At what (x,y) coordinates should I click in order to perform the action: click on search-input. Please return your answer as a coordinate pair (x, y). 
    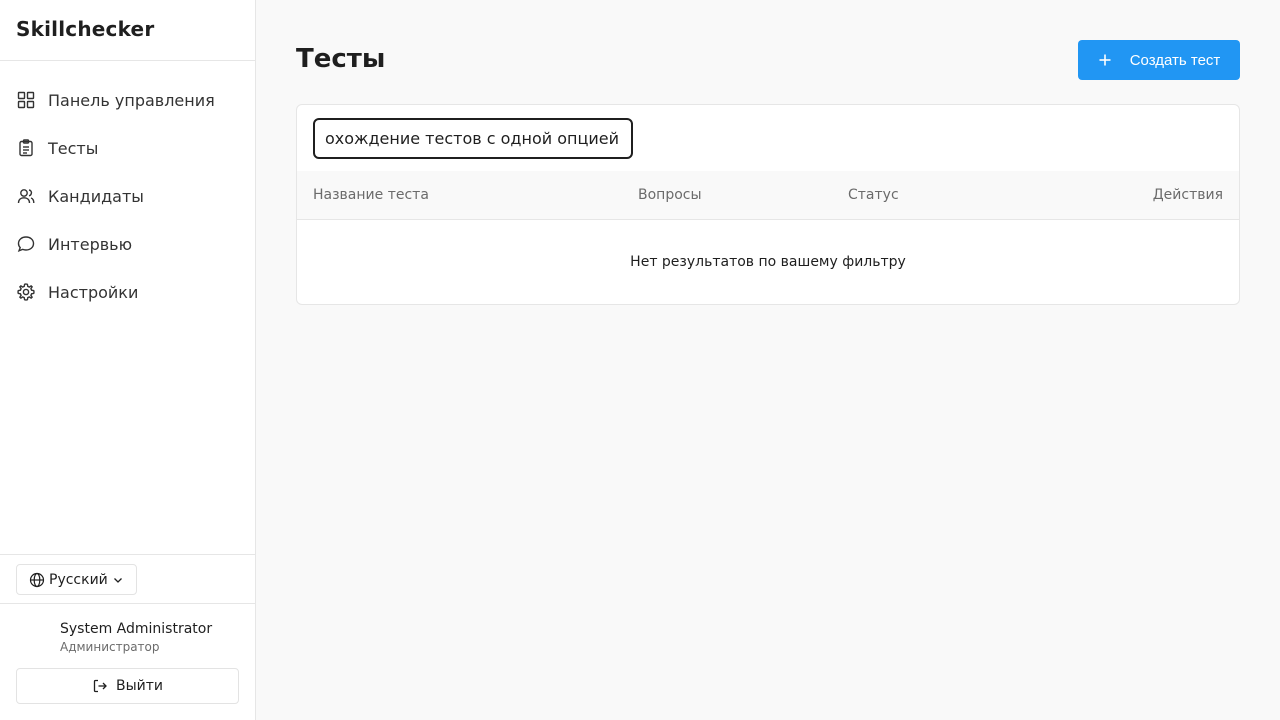
    Looking at the image, I should click on (473, 138).